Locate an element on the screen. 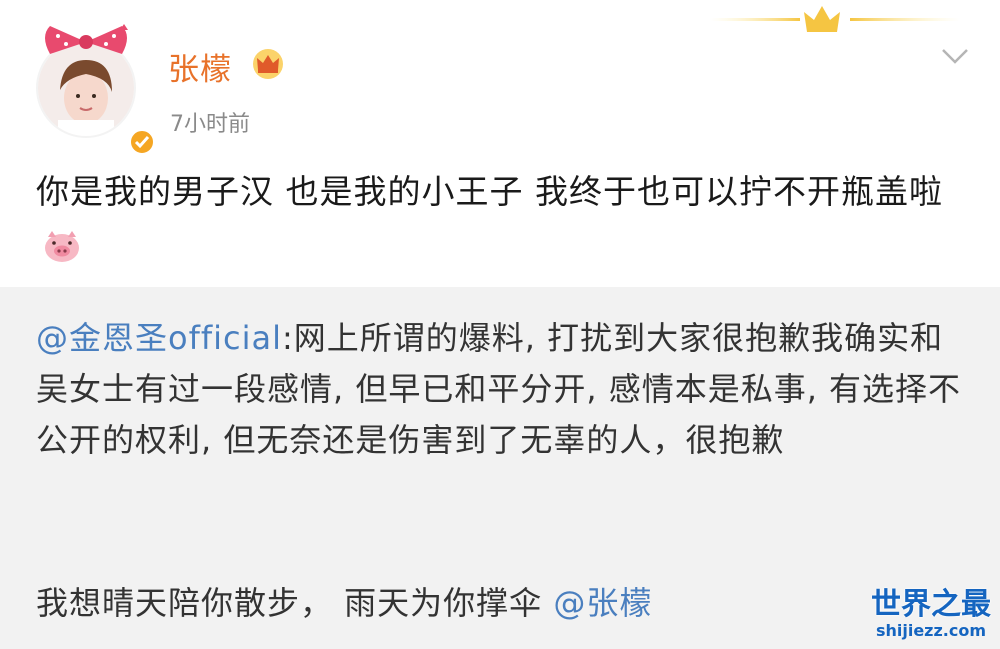  watermark-title: 世界之最 is located at coordinates (931, 604).